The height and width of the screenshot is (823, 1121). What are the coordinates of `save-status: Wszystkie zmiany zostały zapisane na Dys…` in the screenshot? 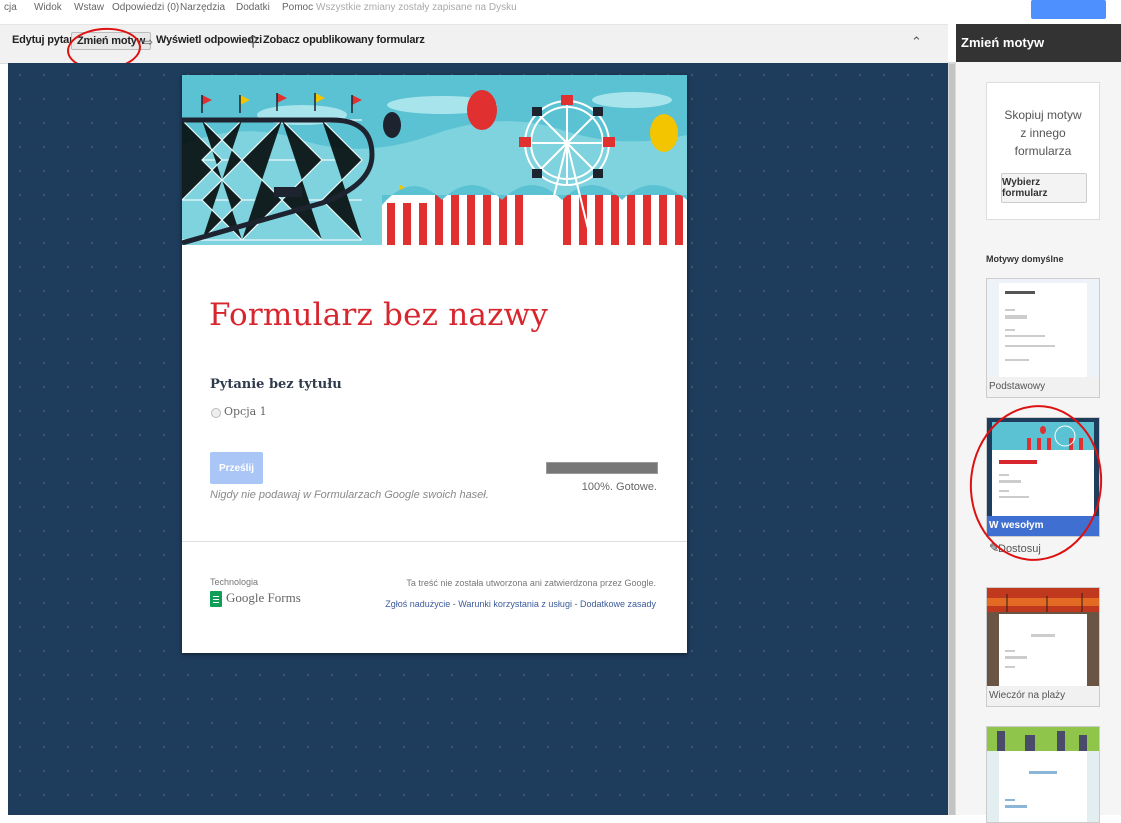 It's located at (416, 7).